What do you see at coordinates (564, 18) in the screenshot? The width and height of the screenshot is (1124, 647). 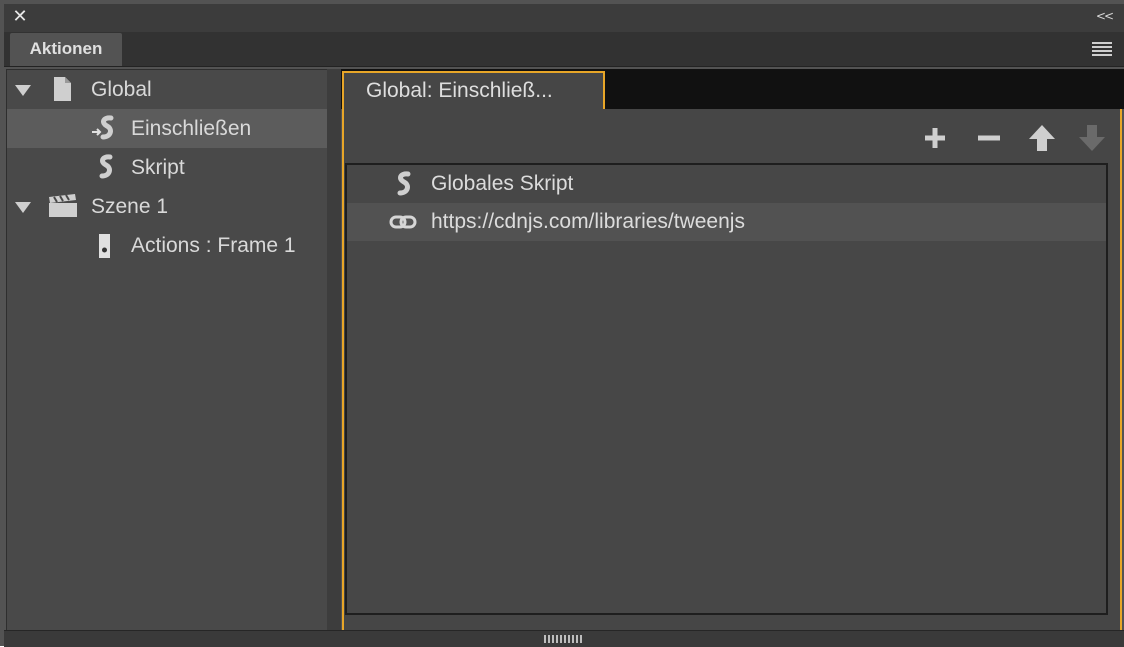 I see `panel-title-bar: ✕ <<` at bounding box center [564, 18].